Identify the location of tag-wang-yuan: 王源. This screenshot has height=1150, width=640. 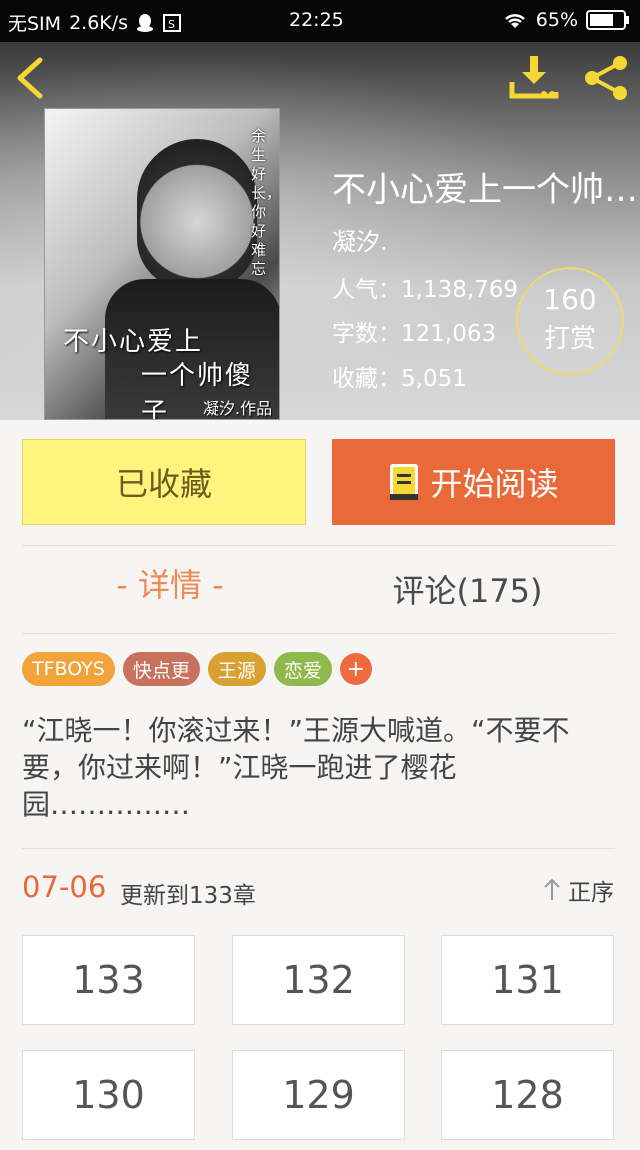
(236, 669).